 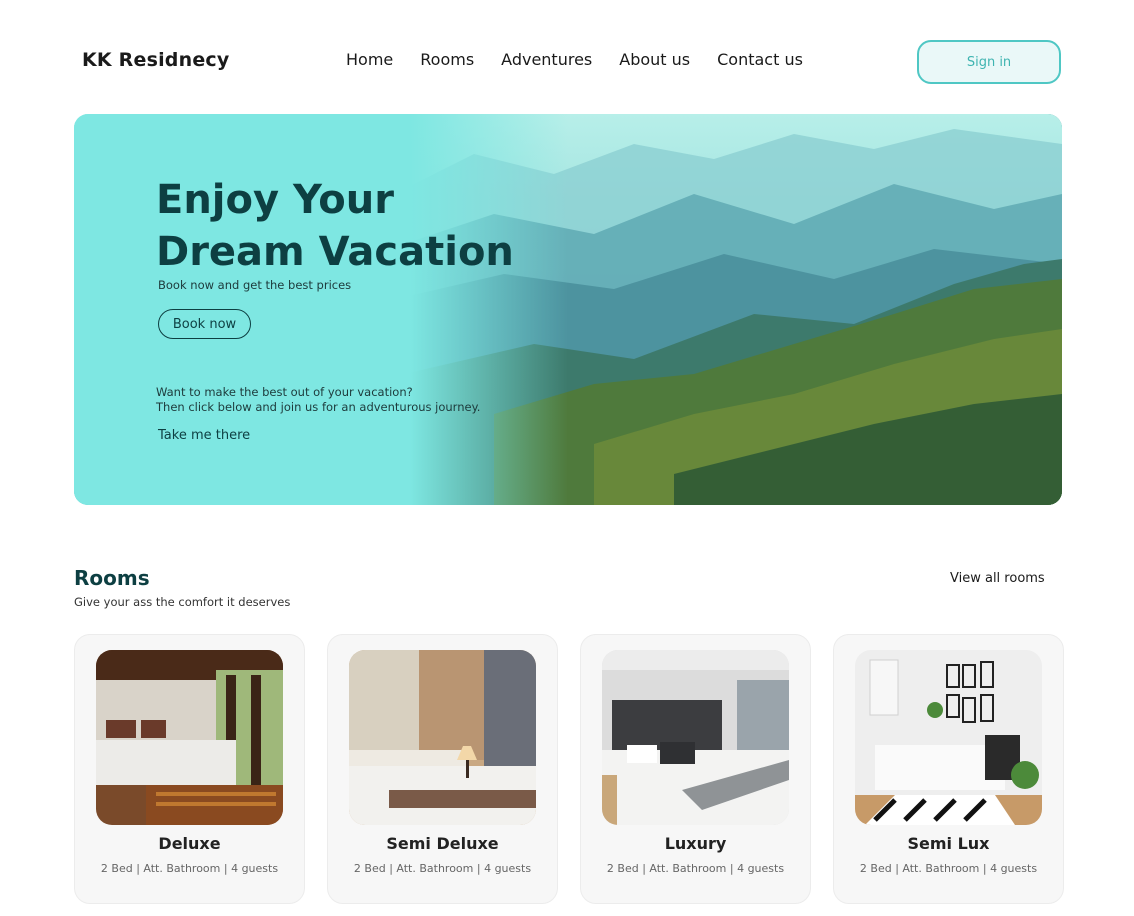 What do you see at coordinates (204, 435) in the screenshot?
I see `take-me-there-link: Take me there` at bounding box center [204, 435].